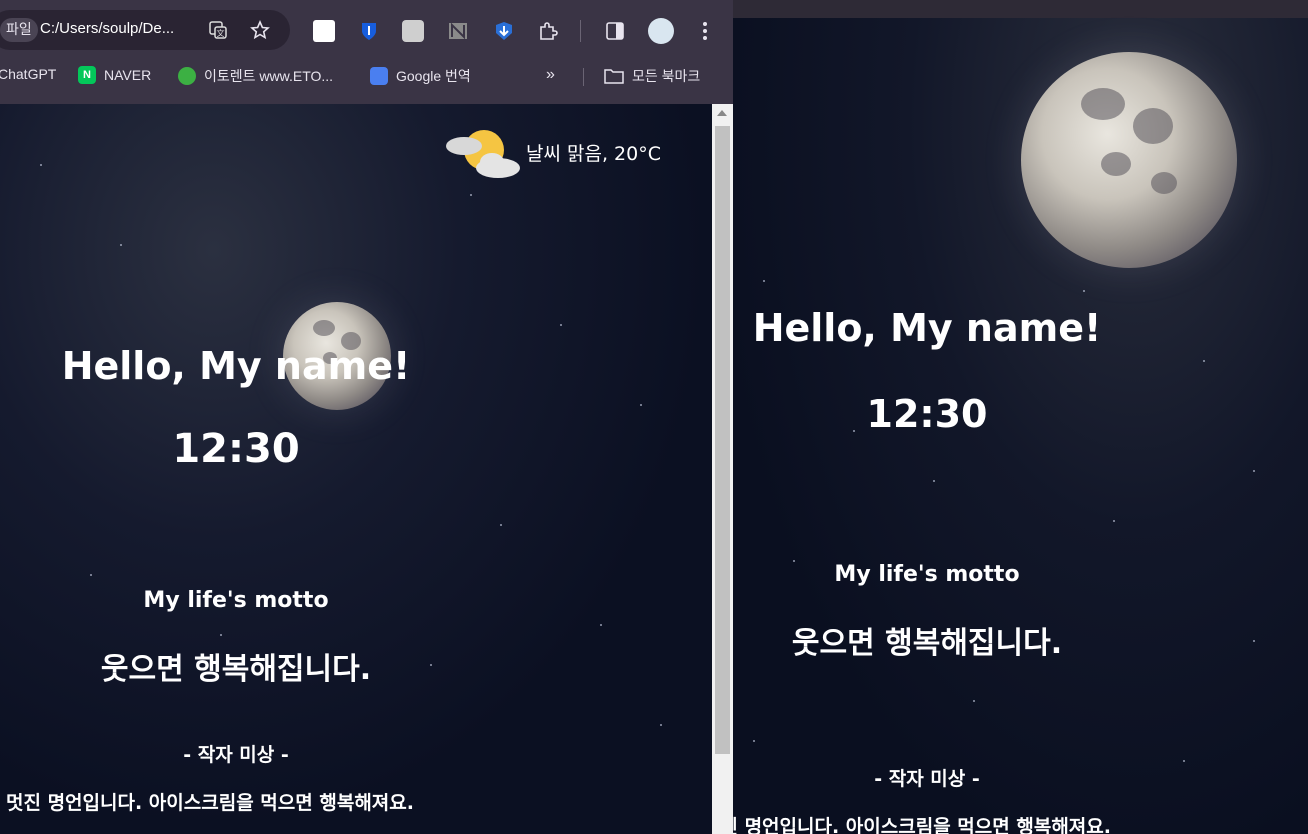  I want to click on address-bar: 파일 C:/Users/soulp/De... 文, so click(145, 30).